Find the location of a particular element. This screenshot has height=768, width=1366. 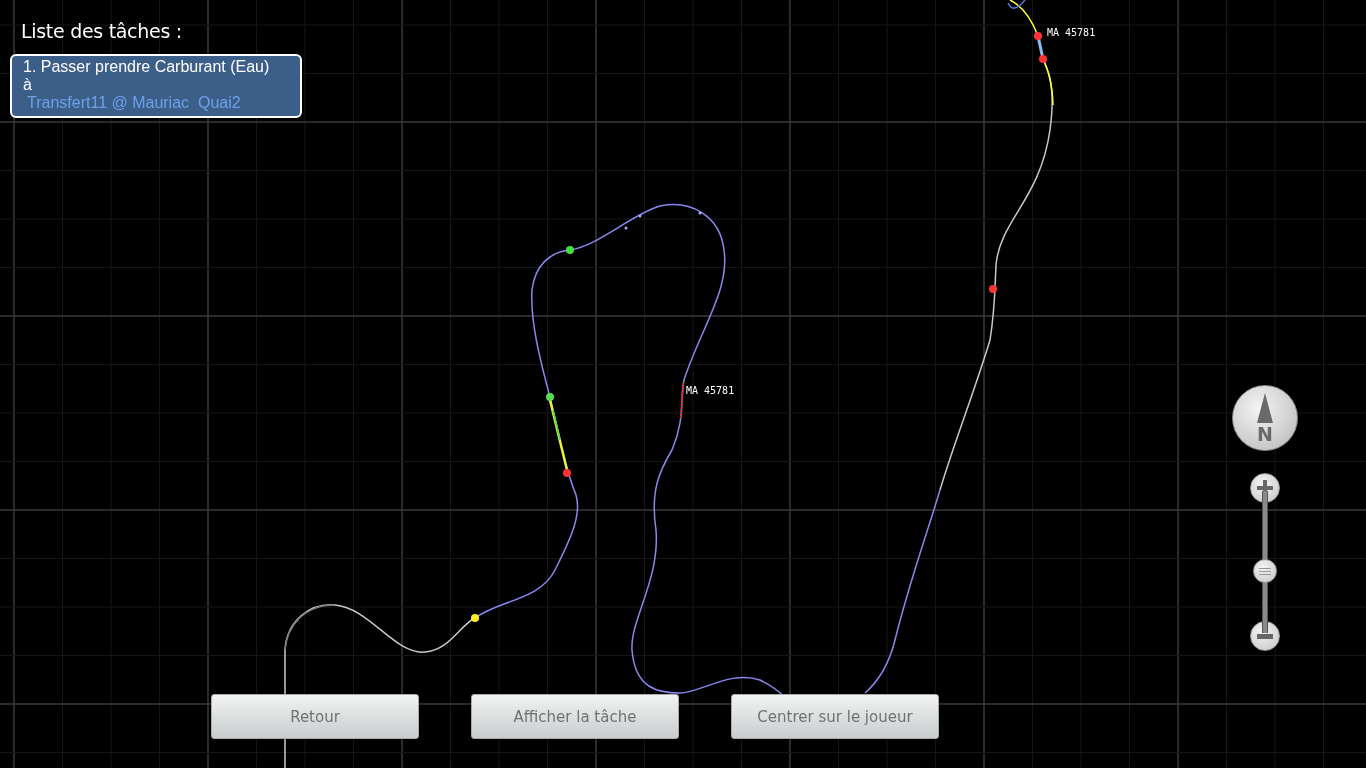

zoom-slider-thumb is located at coordinates (1265, 571).